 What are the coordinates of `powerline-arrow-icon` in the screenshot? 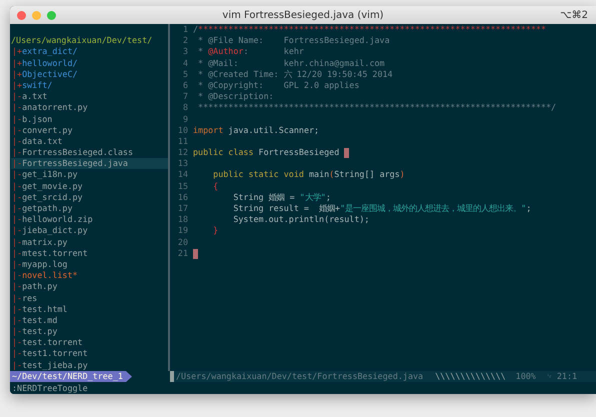 It's located at (129, 376).